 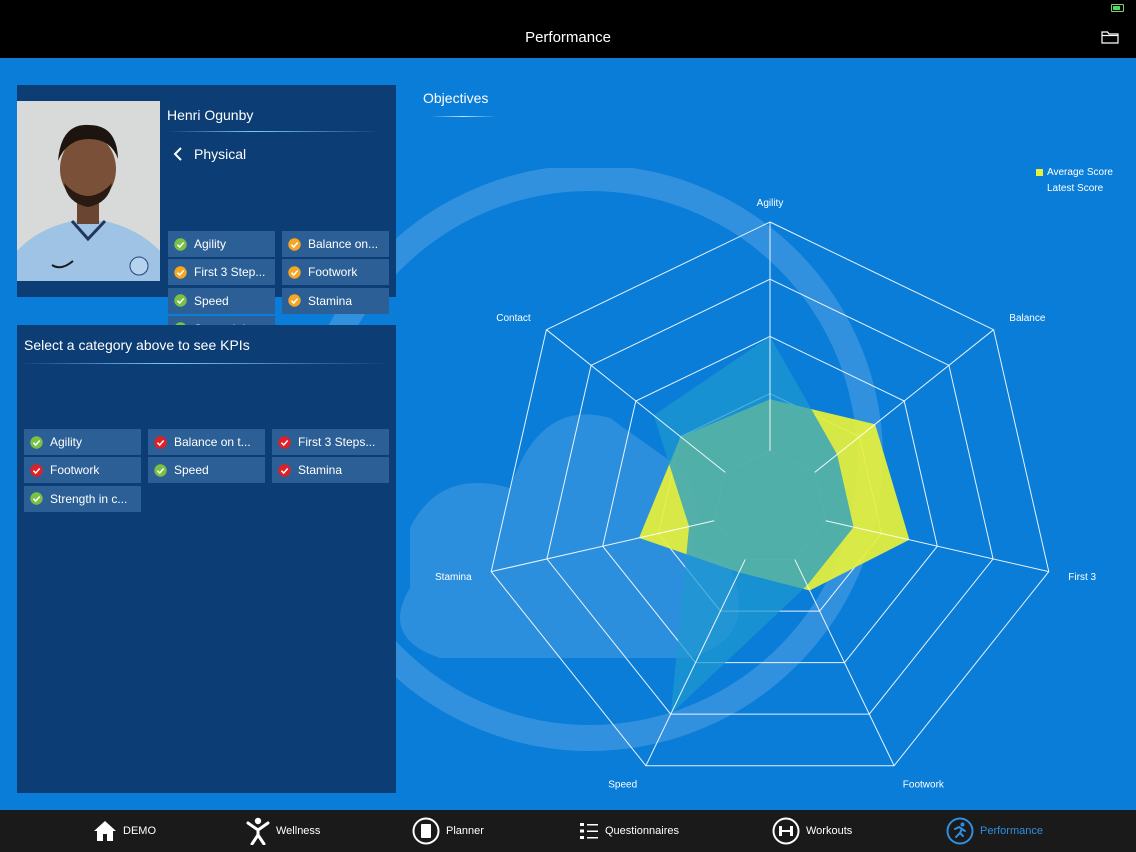 What do you see at coordinates (642, 831) in the screenshot?
I see `tab-questionnaires-label: Questionnaires` at bounding box center [642, 831].